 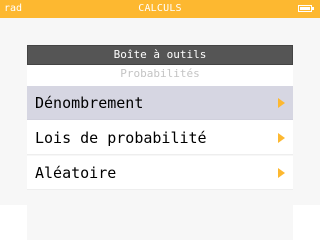 What do you see at coordinates (121, 138) in the screenshot?
I see `menu-item-label: Lois de probabilité` at bounding box center [121, 138].